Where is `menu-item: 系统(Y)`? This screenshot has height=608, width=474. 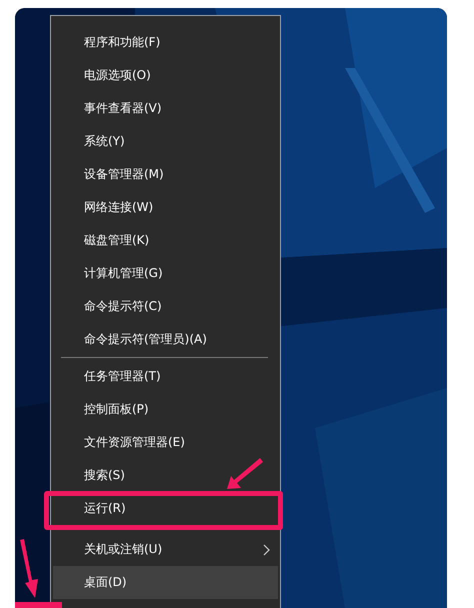
menu-item: 系统(Y) is located at coordinates (165, 141).